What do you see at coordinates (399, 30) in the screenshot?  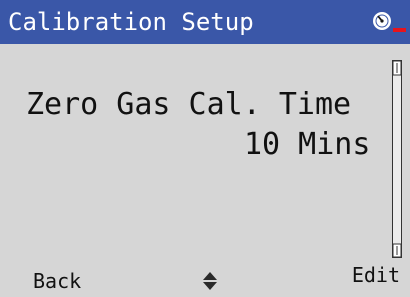 I see `alert-bar` at bounding box center [399, 30].